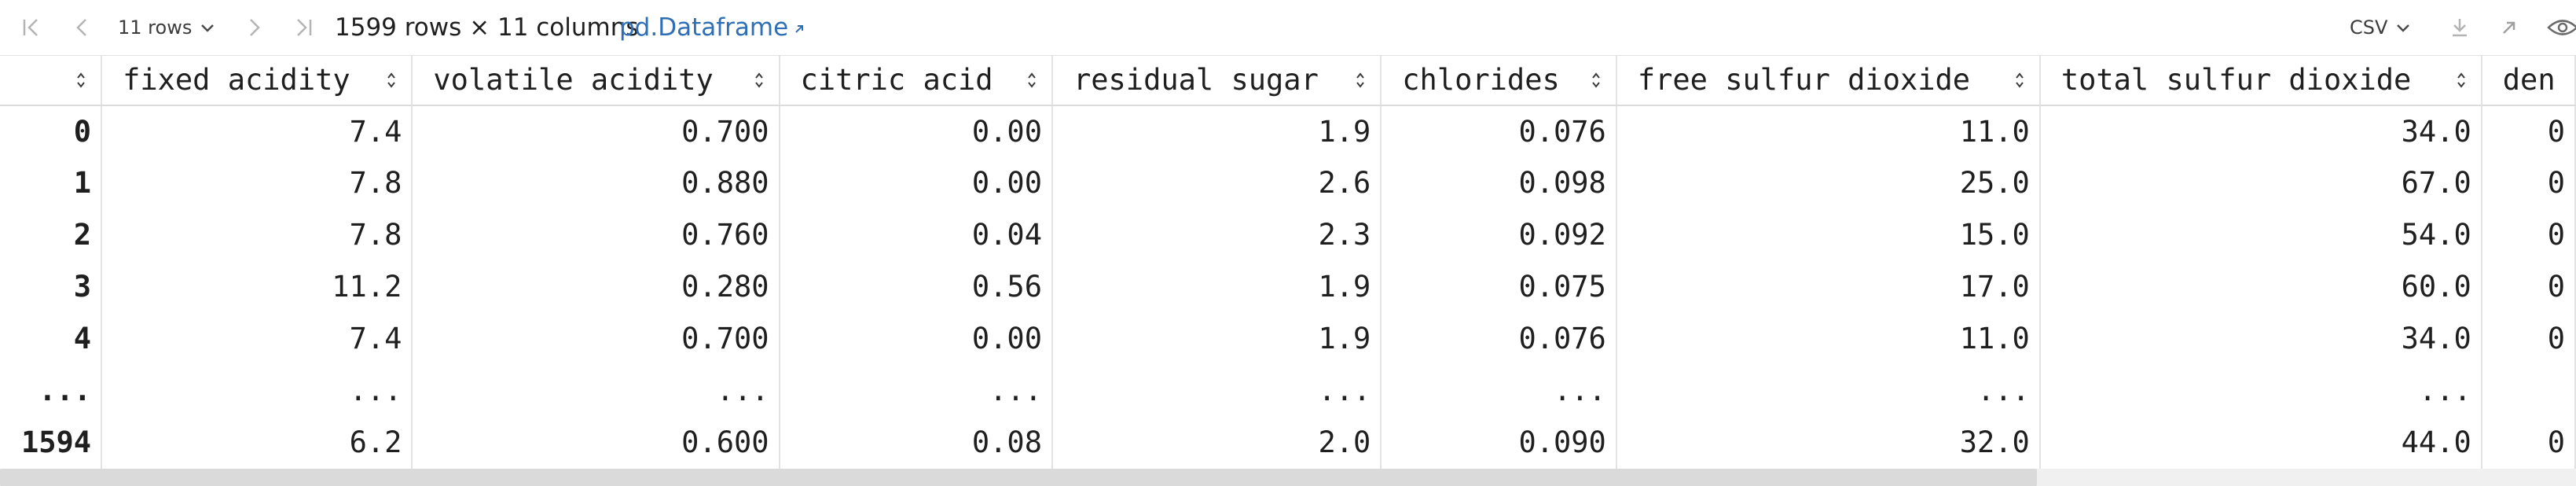  What do you see at coordinates (596, 183) in the screenshot?
I see `table-cell: 0.880` at bounding box center [596, 183].